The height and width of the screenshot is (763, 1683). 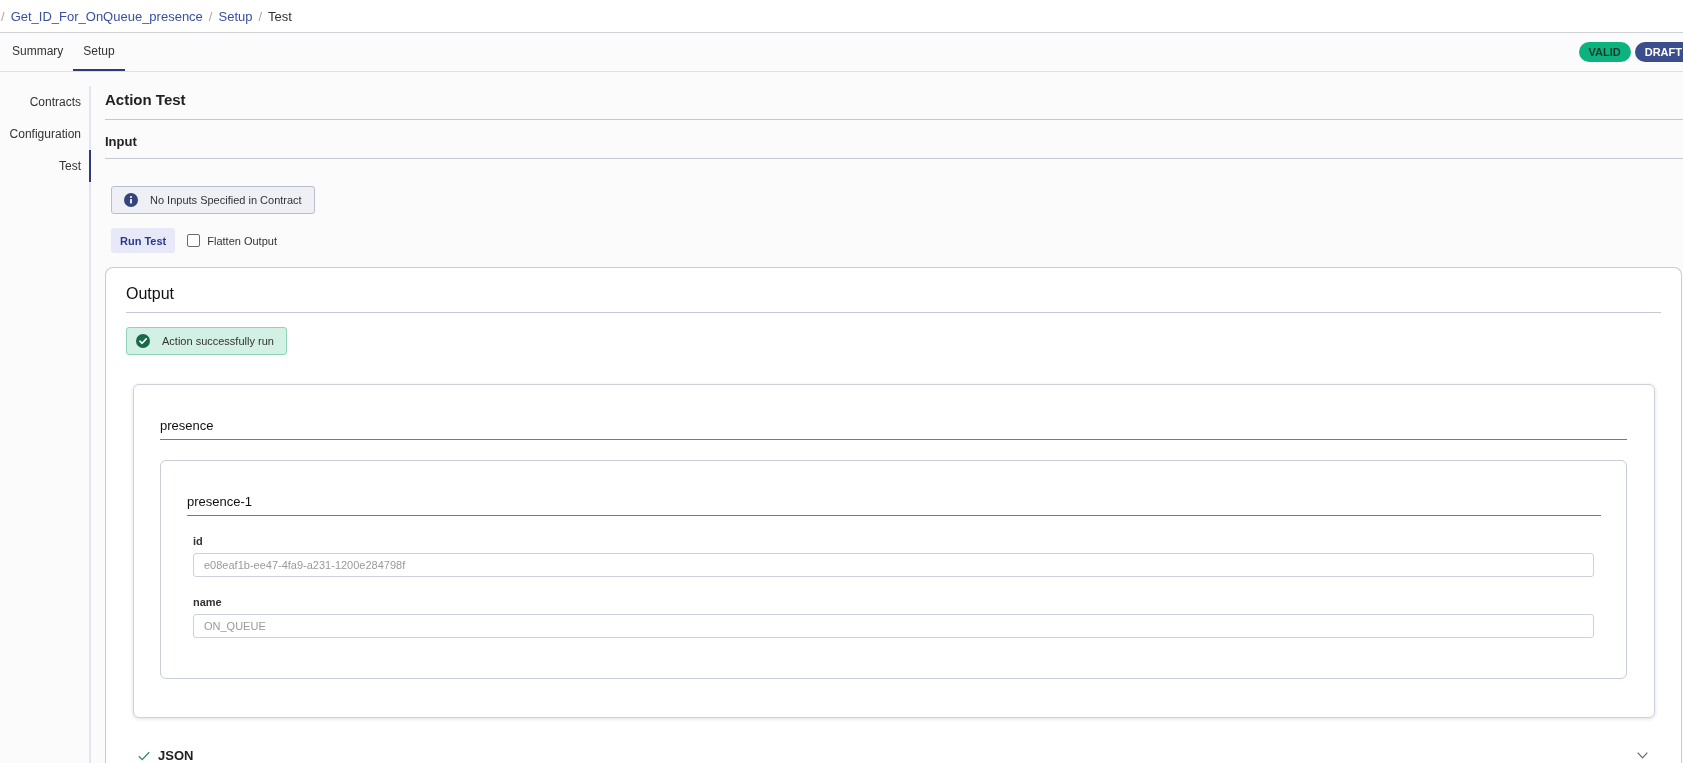 I want to click on checkbox, so click(x=194, y=240).